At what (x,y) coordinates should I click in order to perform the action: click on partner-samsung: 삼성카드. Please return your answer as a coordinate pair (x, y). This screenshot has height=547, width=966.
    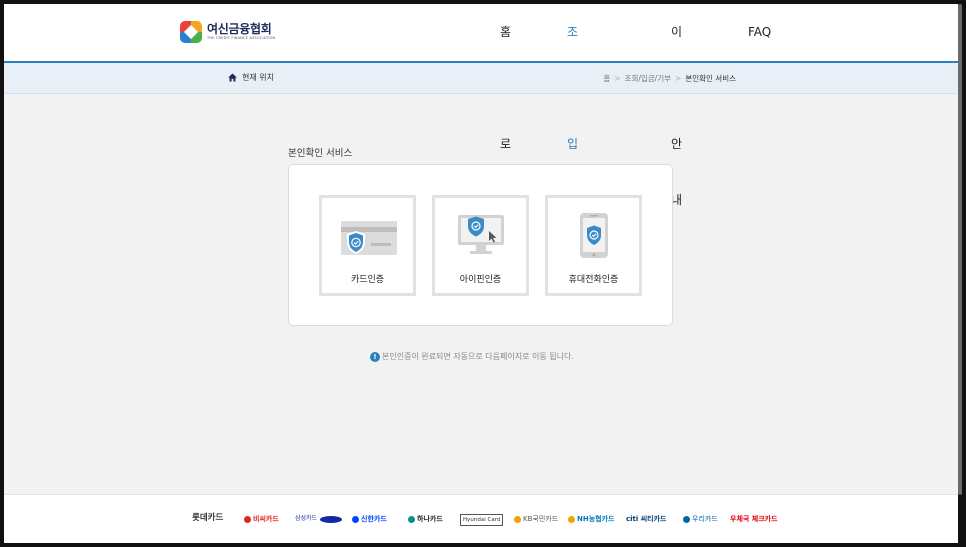
    Looking at the image, I should click on (319, 519).